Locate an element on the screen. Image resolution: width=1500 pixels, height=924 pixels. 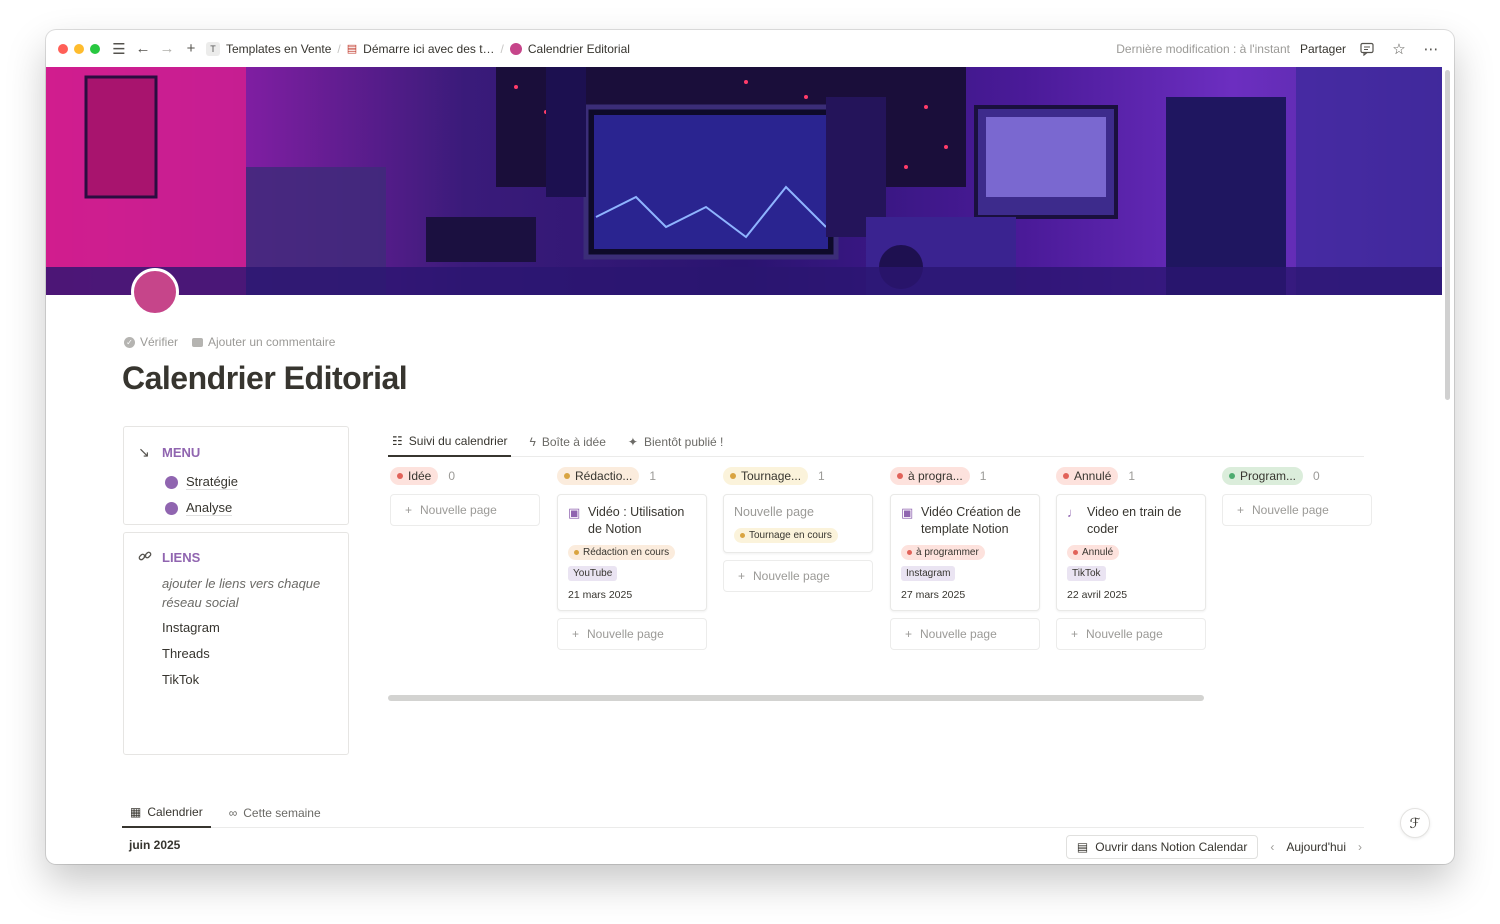
column-count: 0 is located at coordinates (452, 476).